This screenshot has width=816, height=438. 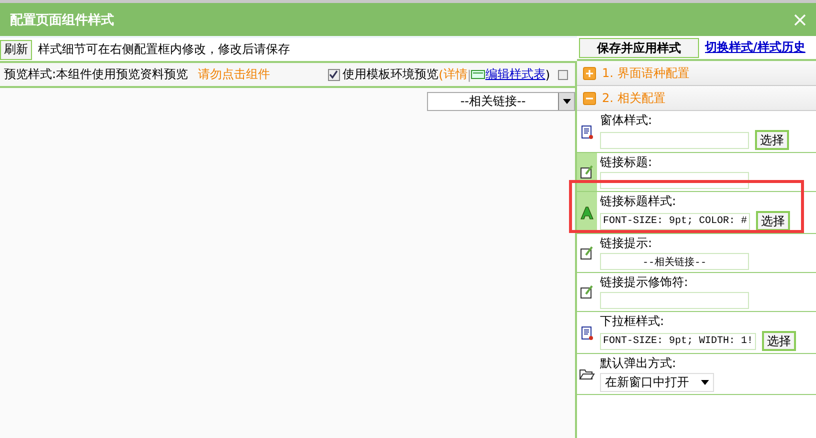 What do you see at coordinates (589, 73) in the screenshot?
I see `expand-icon` at bounding box center [589, 73].